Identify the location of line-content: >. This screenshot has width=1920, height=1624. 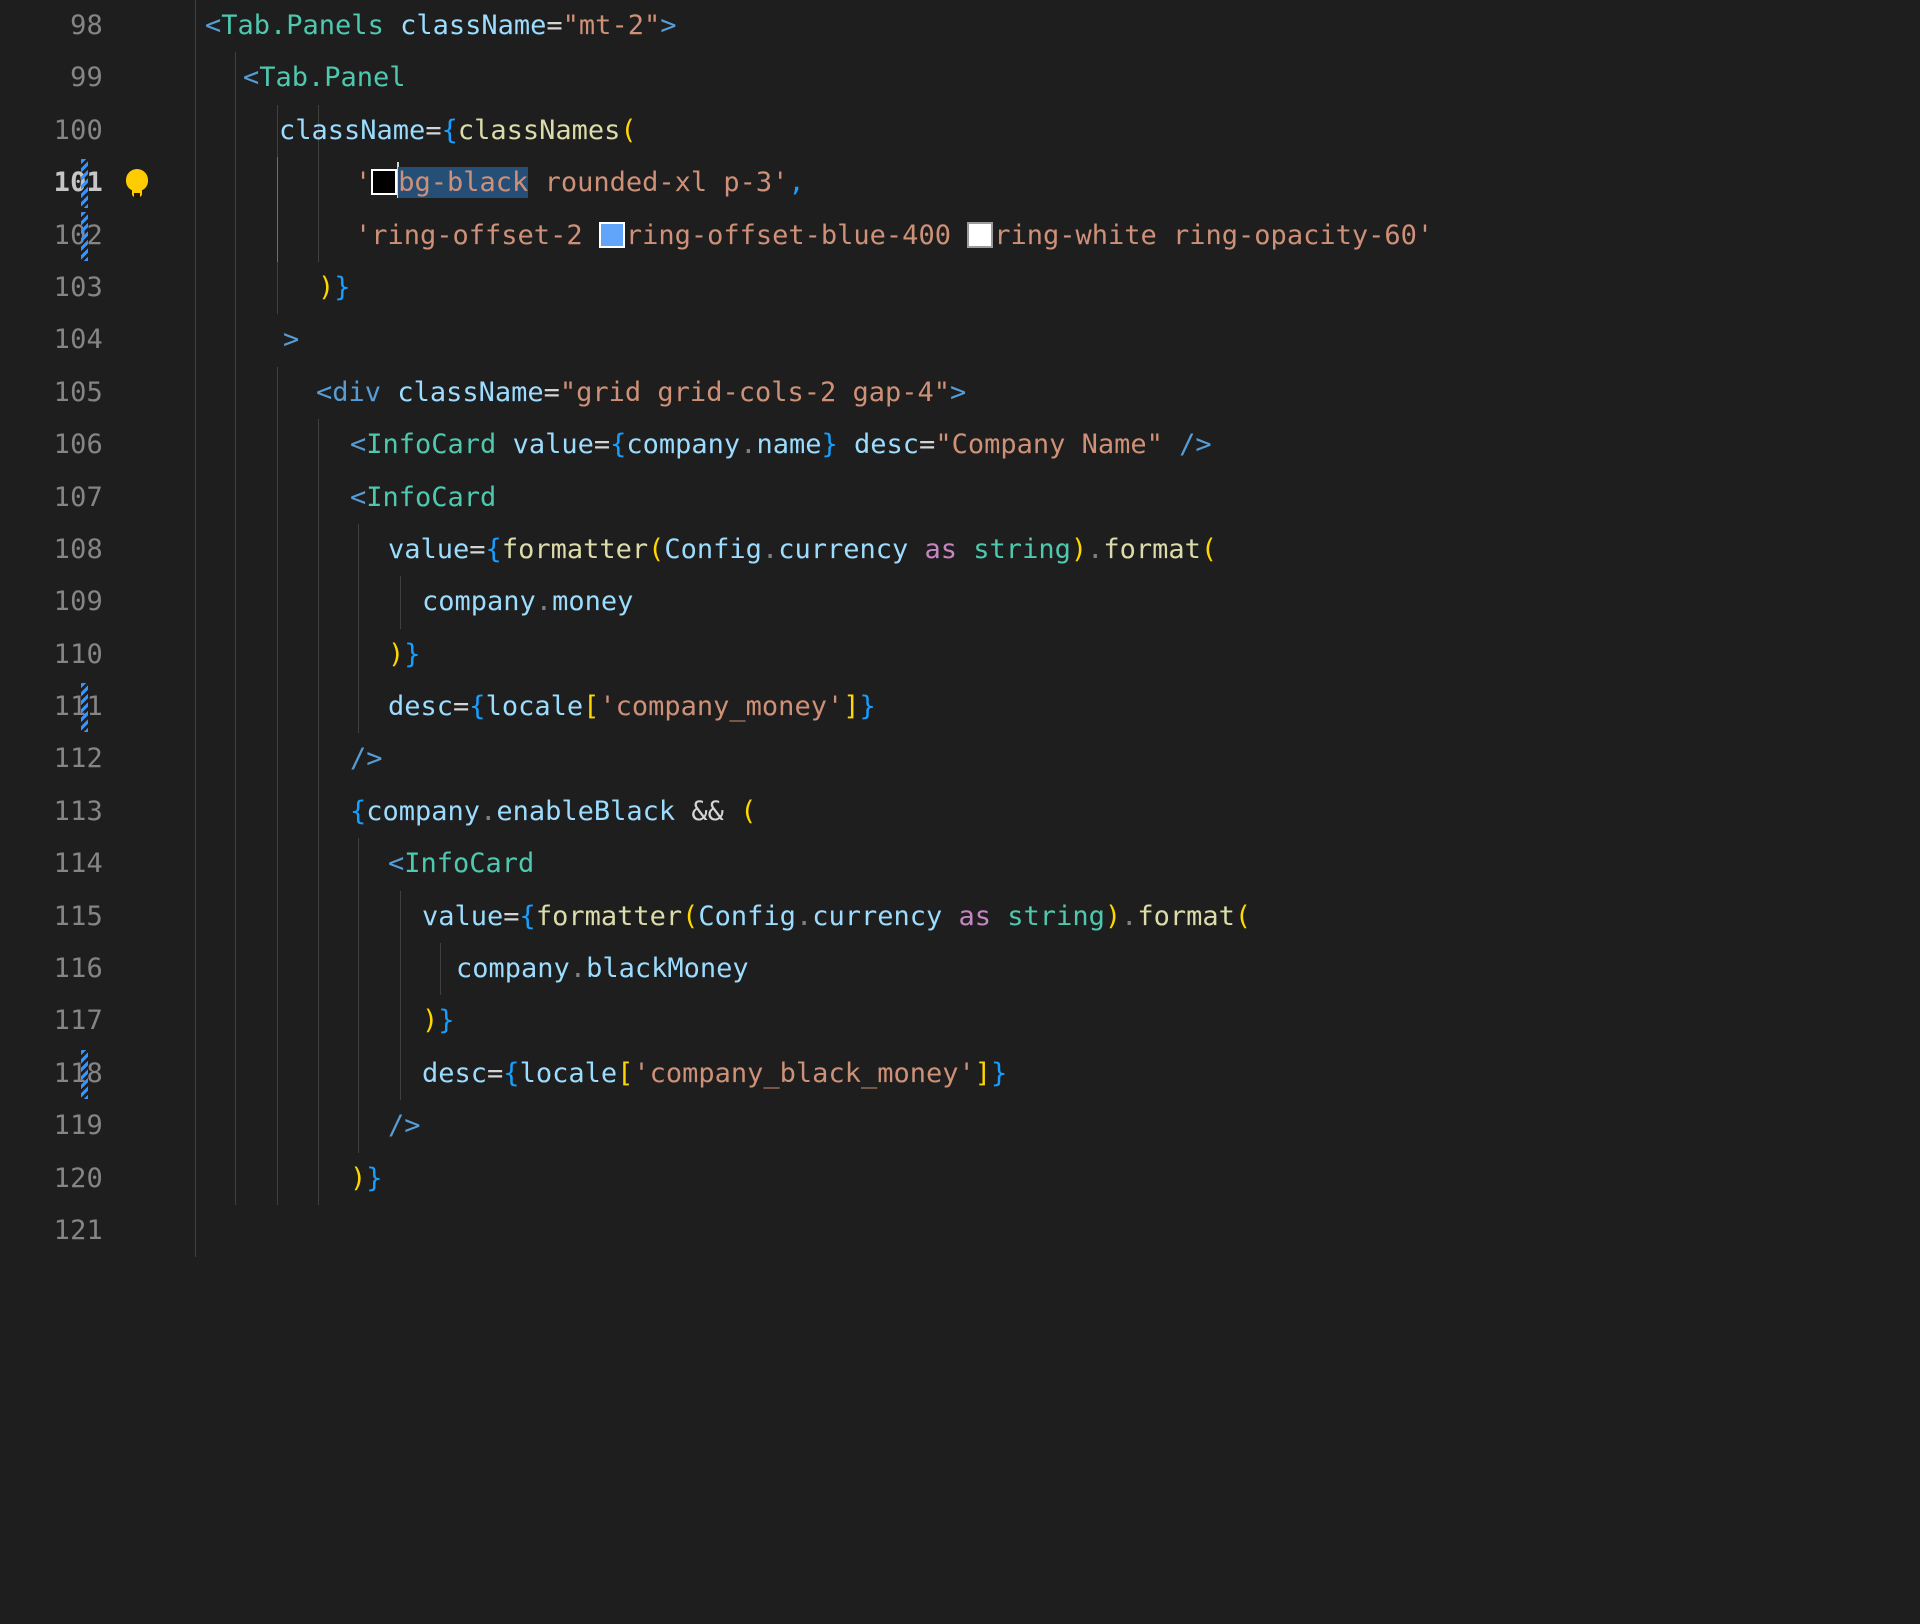
(291, 340).